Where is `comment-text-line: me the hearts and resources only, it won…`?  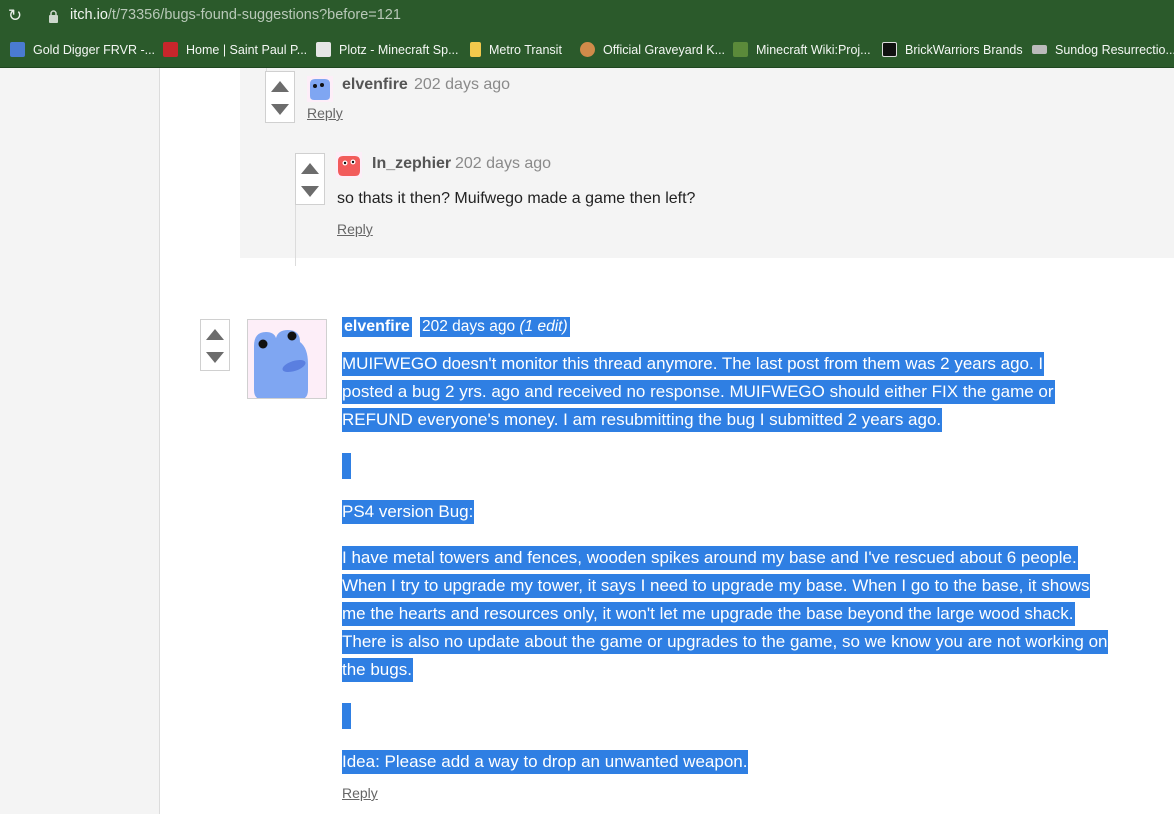
comment-text-line: me the hearts and resources only, it won… is located at coordinates (708, 614).